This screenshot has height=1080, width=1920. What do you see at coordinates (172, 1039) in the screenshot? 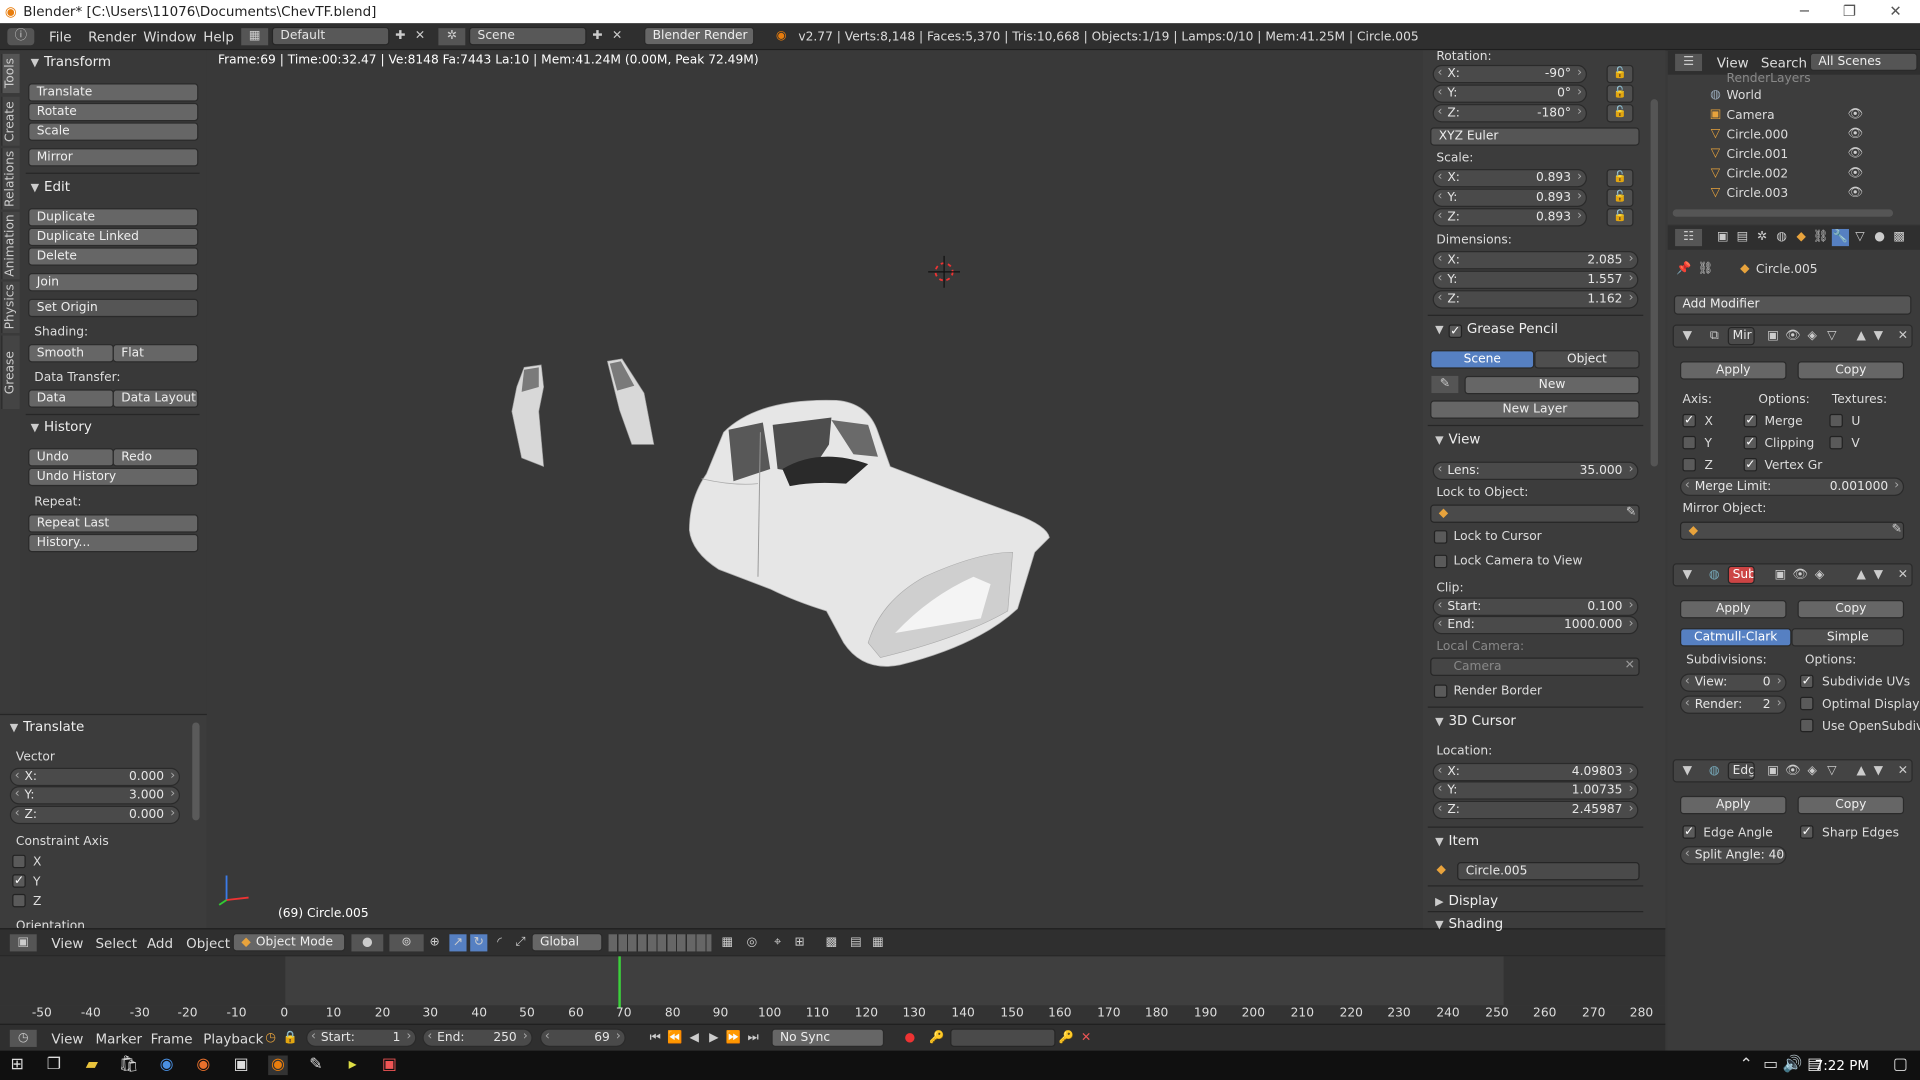
I see `timeline-menu-frame: Frame` at bounding box center [172, 1039].